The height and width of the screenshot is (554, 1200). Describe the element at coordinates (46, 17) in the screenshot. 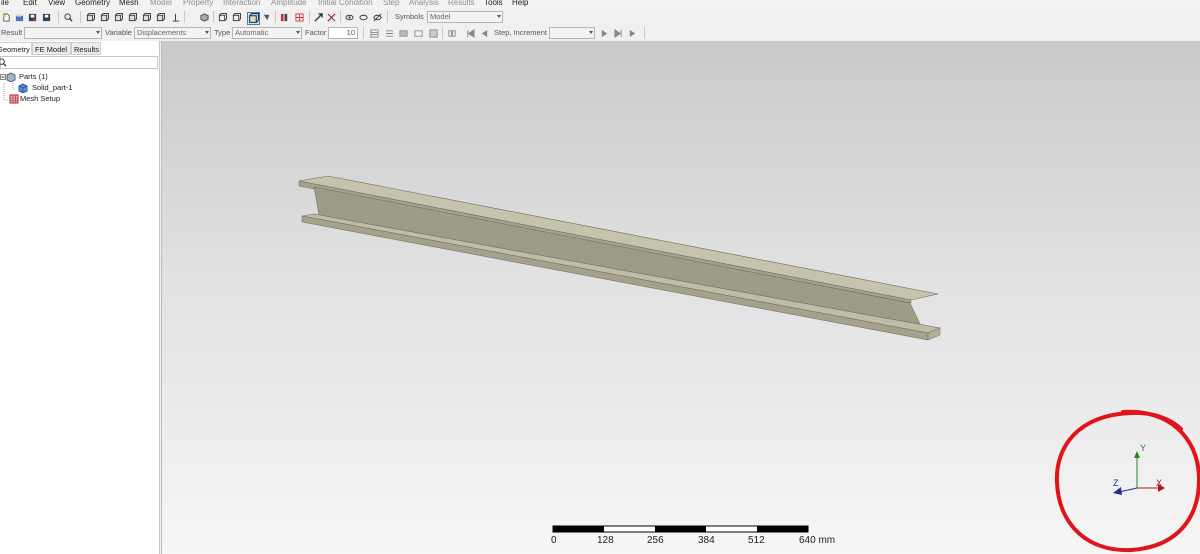

I see `save-icon` at that location.